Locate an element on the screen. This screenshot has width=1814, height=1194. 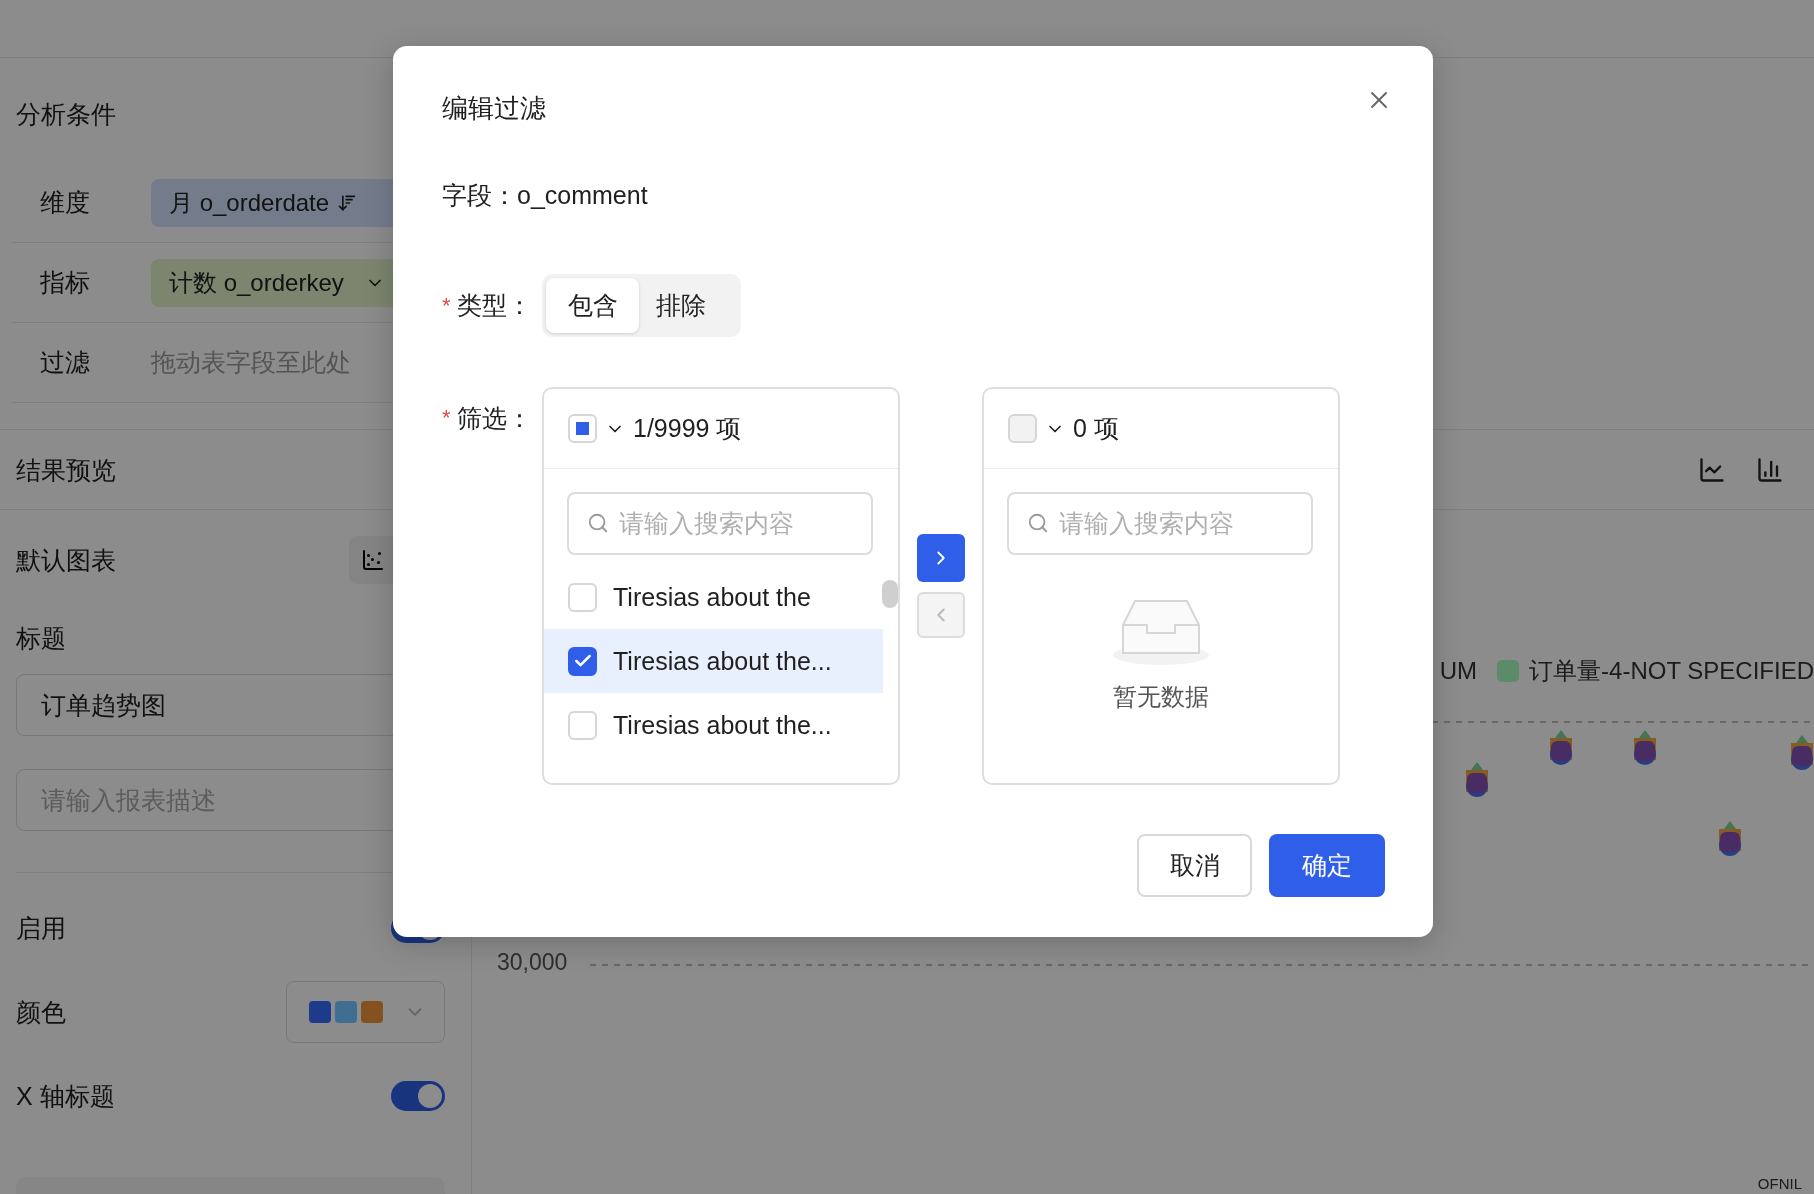
setting-label: 颜色 is located at coordinates (41, 1012).